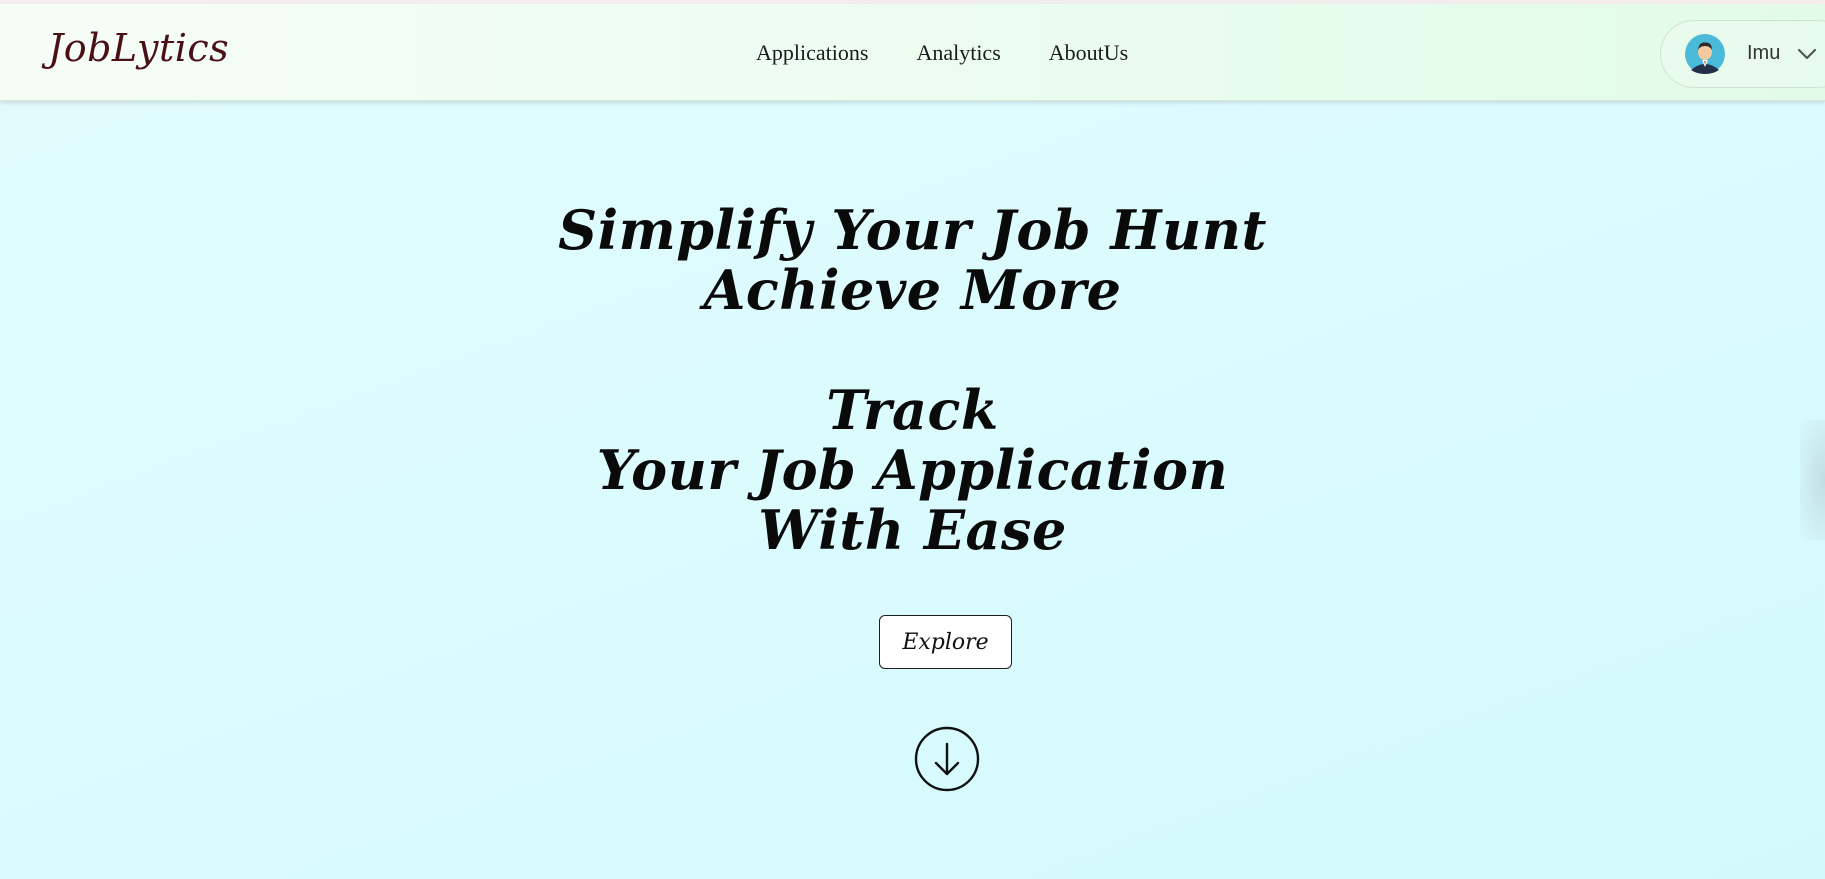 The image size is (1825, 879). What do you see at coordinates (947, 759) in the screenshot?
I see `arrow-down-circle-icon` at bounding box center [947, 759].